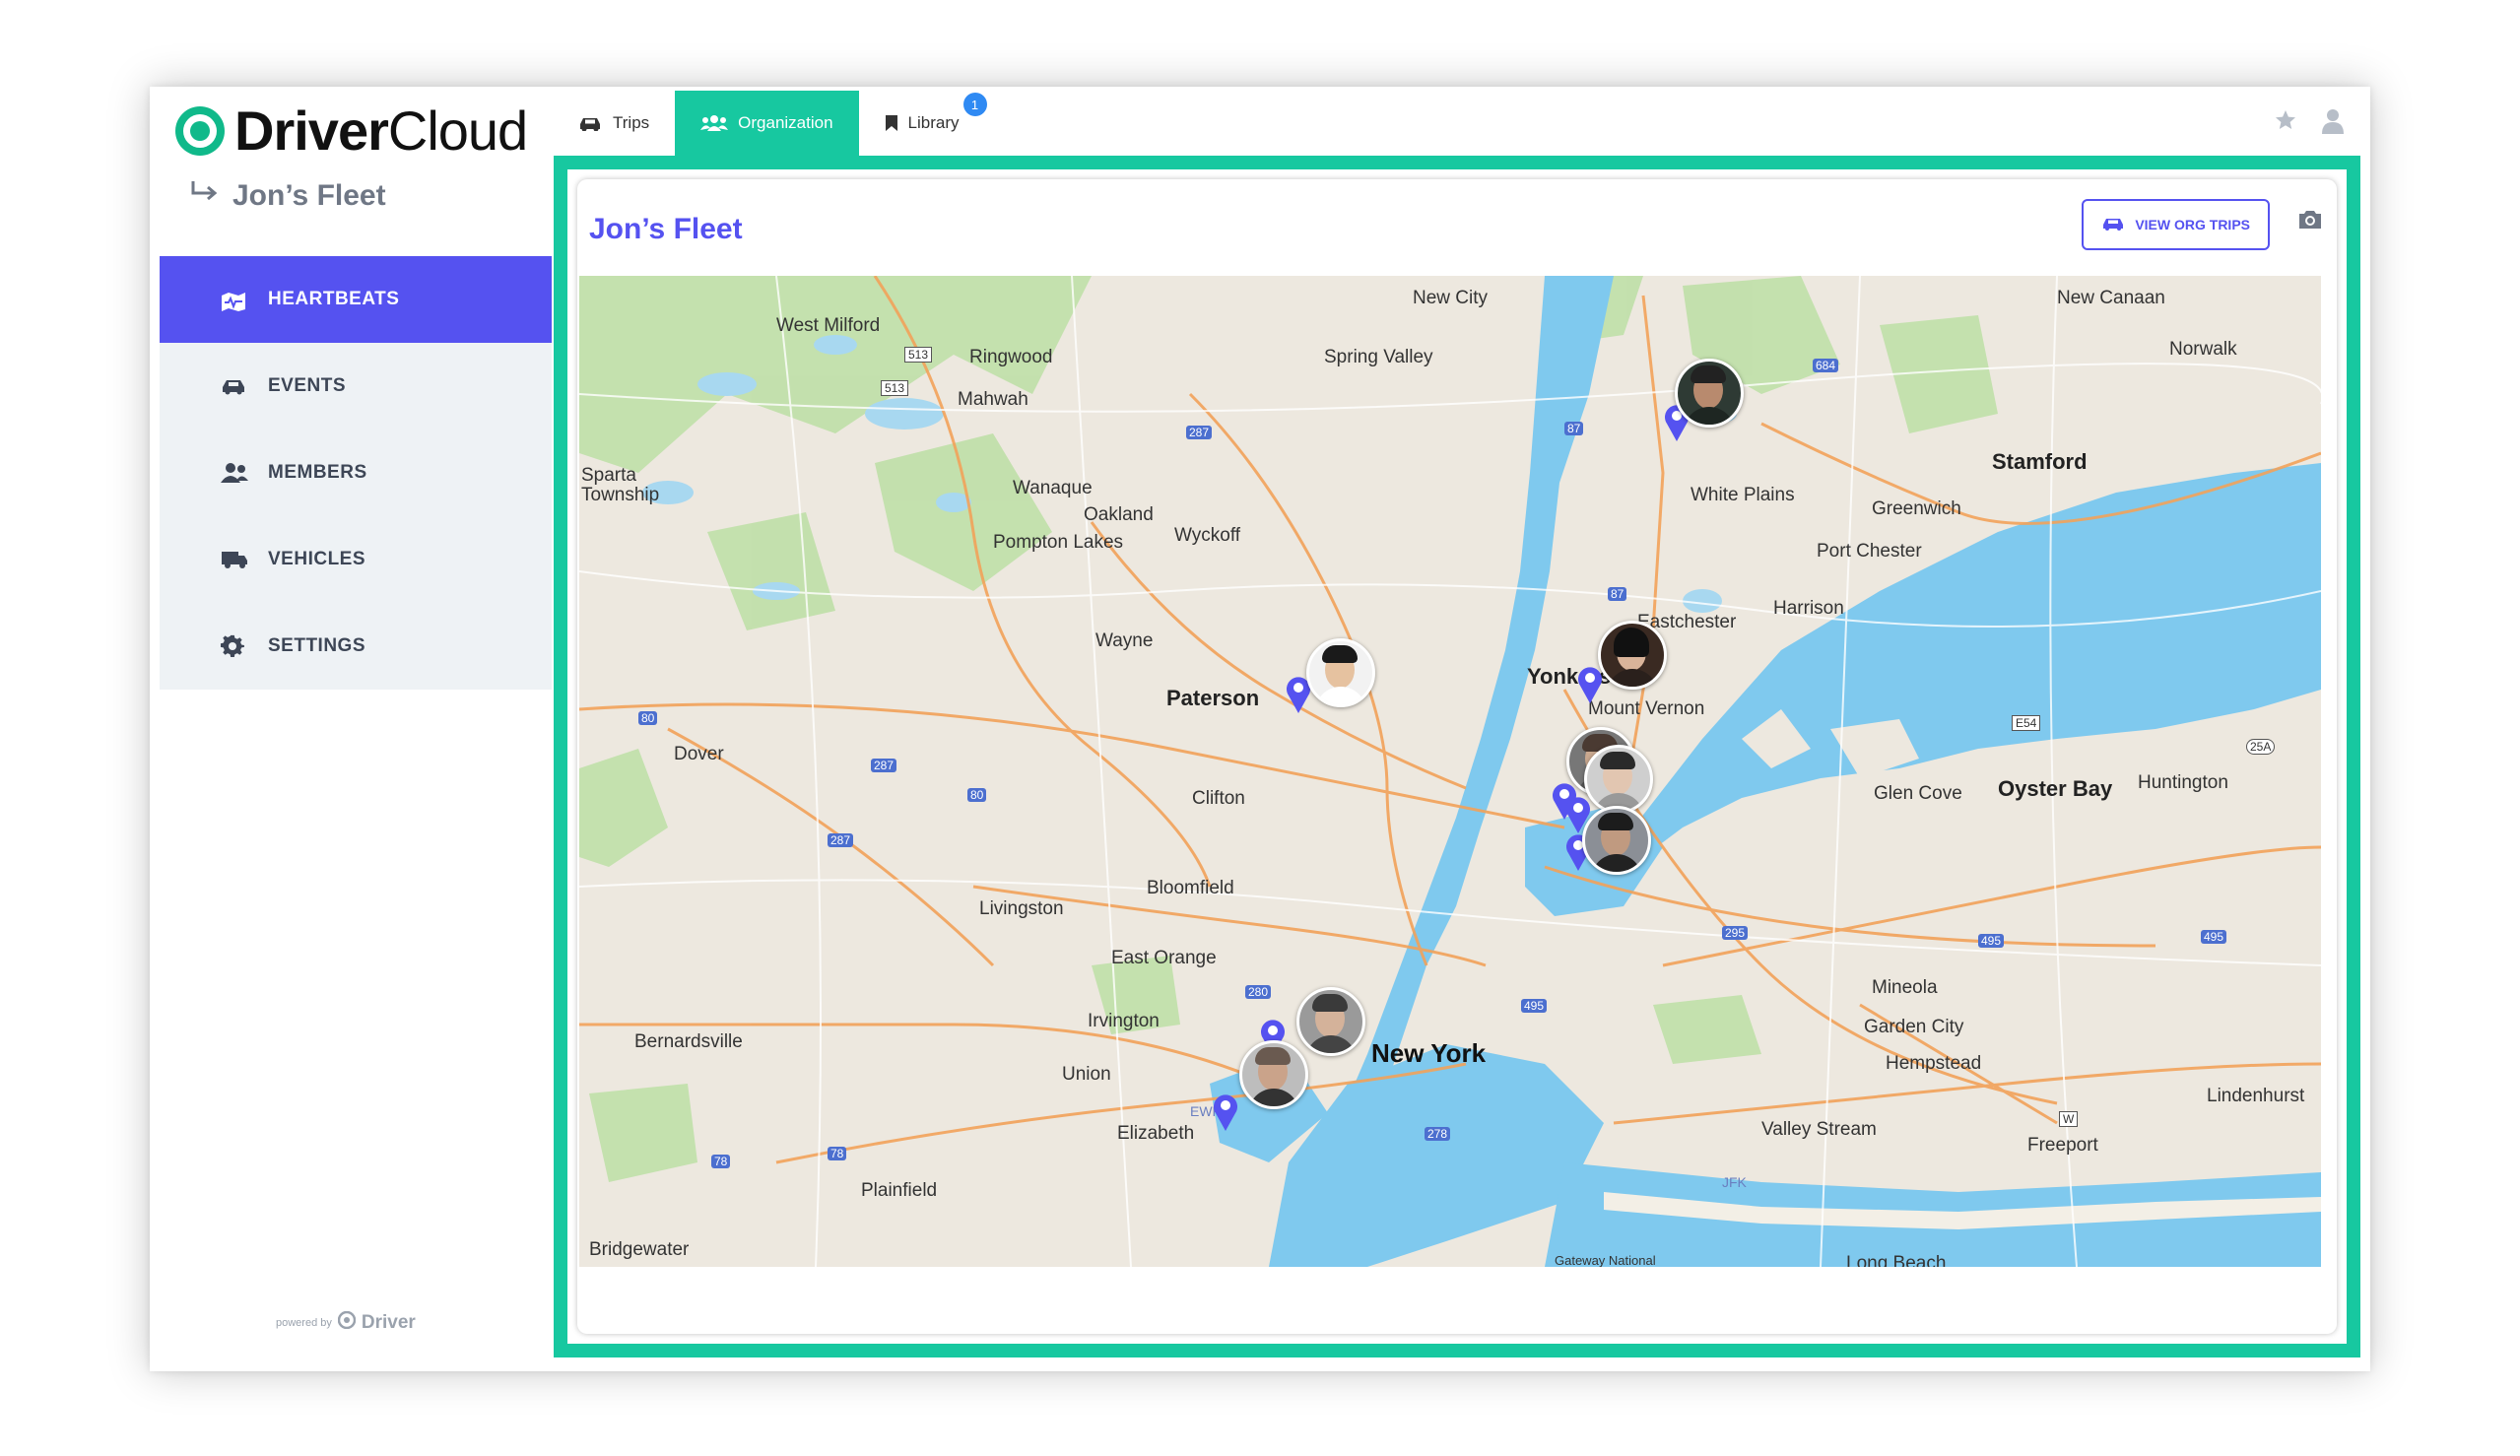 The image size is (2520, 1456). What do you see at coordinates (2310, 222) in the screenshot?
I see `camera-icon` at bounding box center [2310, 222].